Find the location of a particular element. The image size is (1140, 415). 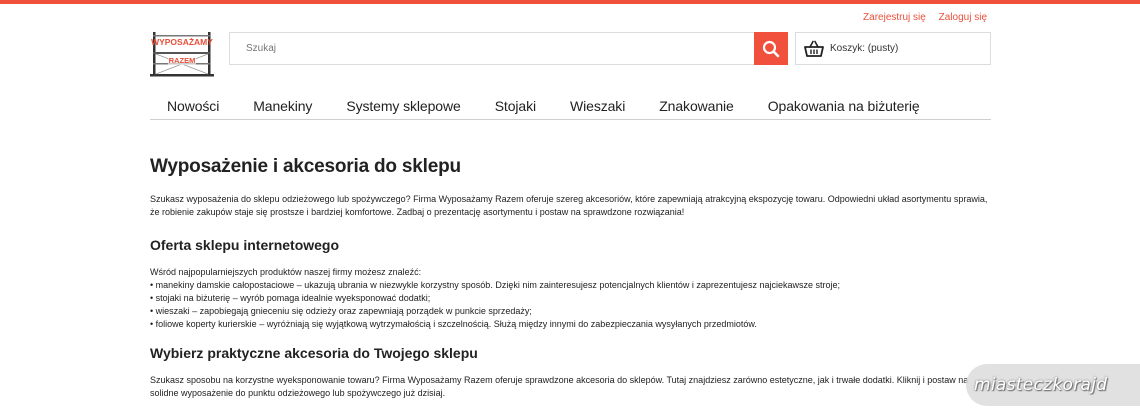

logo-text-bottom: RAZEM is located at coordinates (182, 60).